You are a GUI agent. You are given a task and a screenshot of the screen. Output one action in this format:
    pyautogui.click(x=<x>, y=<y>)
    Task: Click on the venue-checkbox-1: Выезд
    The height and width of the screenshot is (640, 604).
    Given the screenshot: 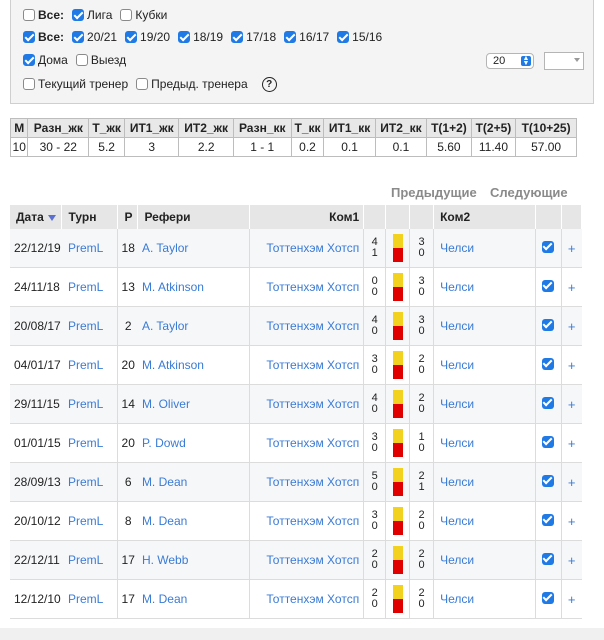 What is the action you would take?
    pyautogui.click(x=100, y=60)
    